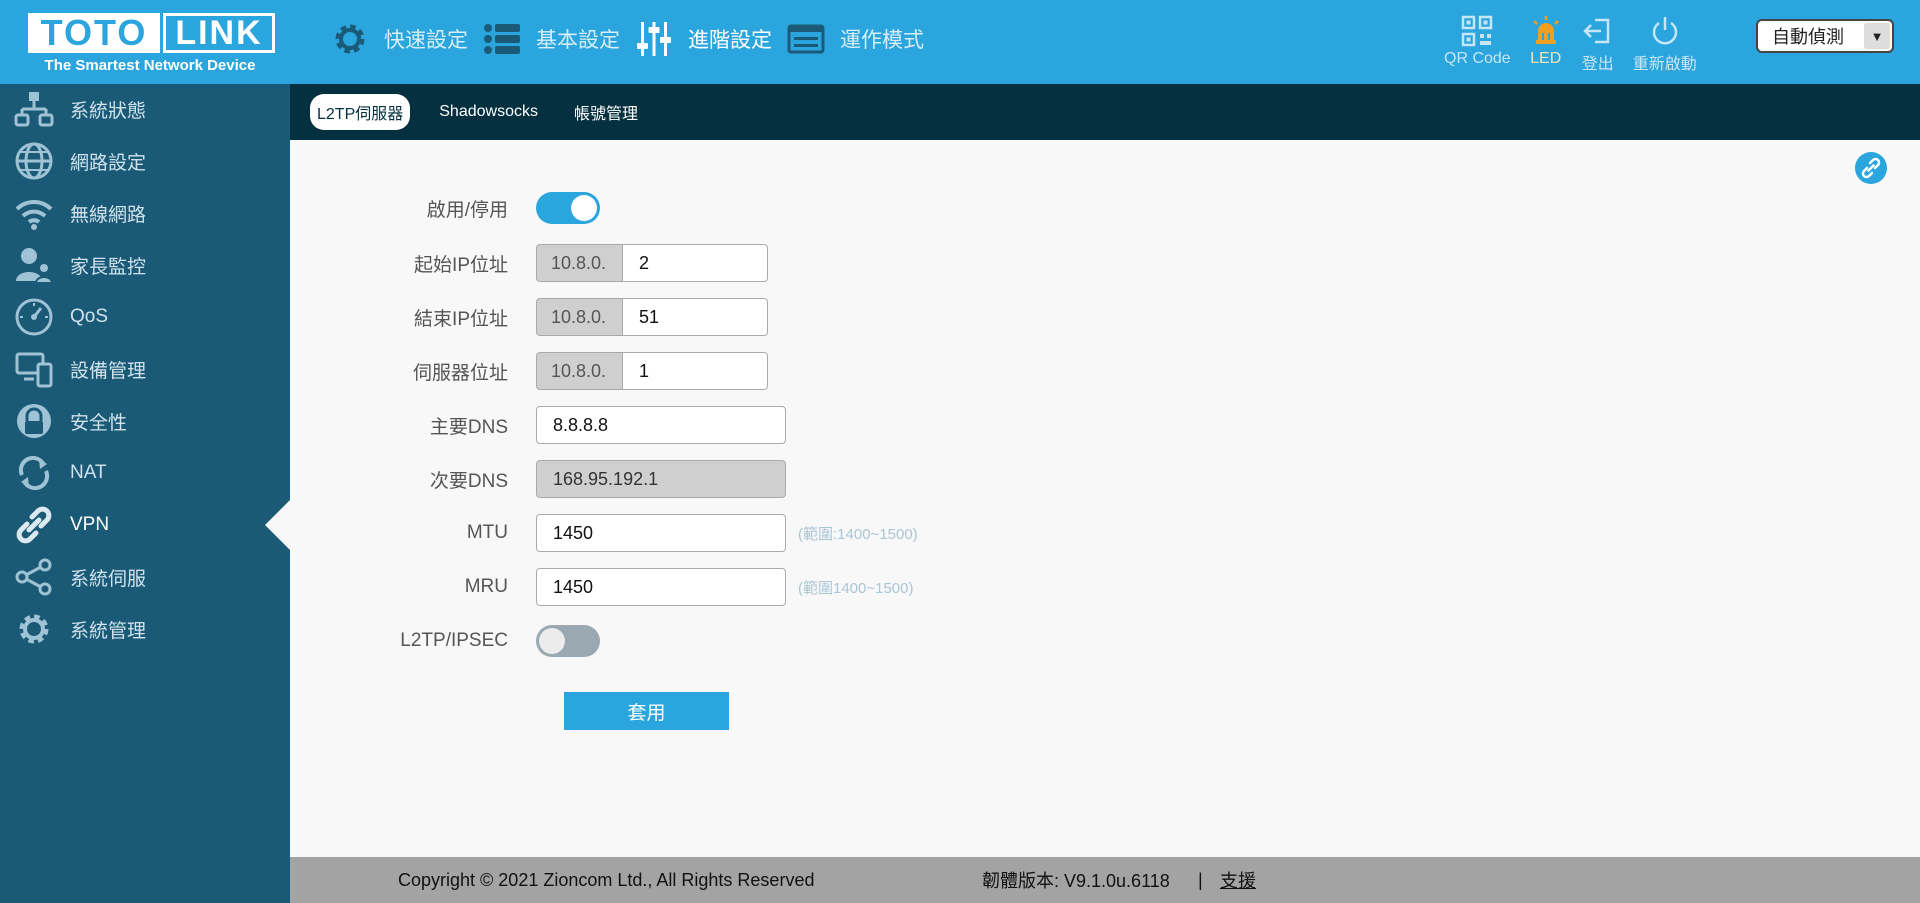 Image resolution: width=1920 pixels, height=903 pixels. What do you see at coordinates (150, 65) in the screenshot?
I see `logo-tagline: The Smartest Network Device` at bounding box center [150, 65].